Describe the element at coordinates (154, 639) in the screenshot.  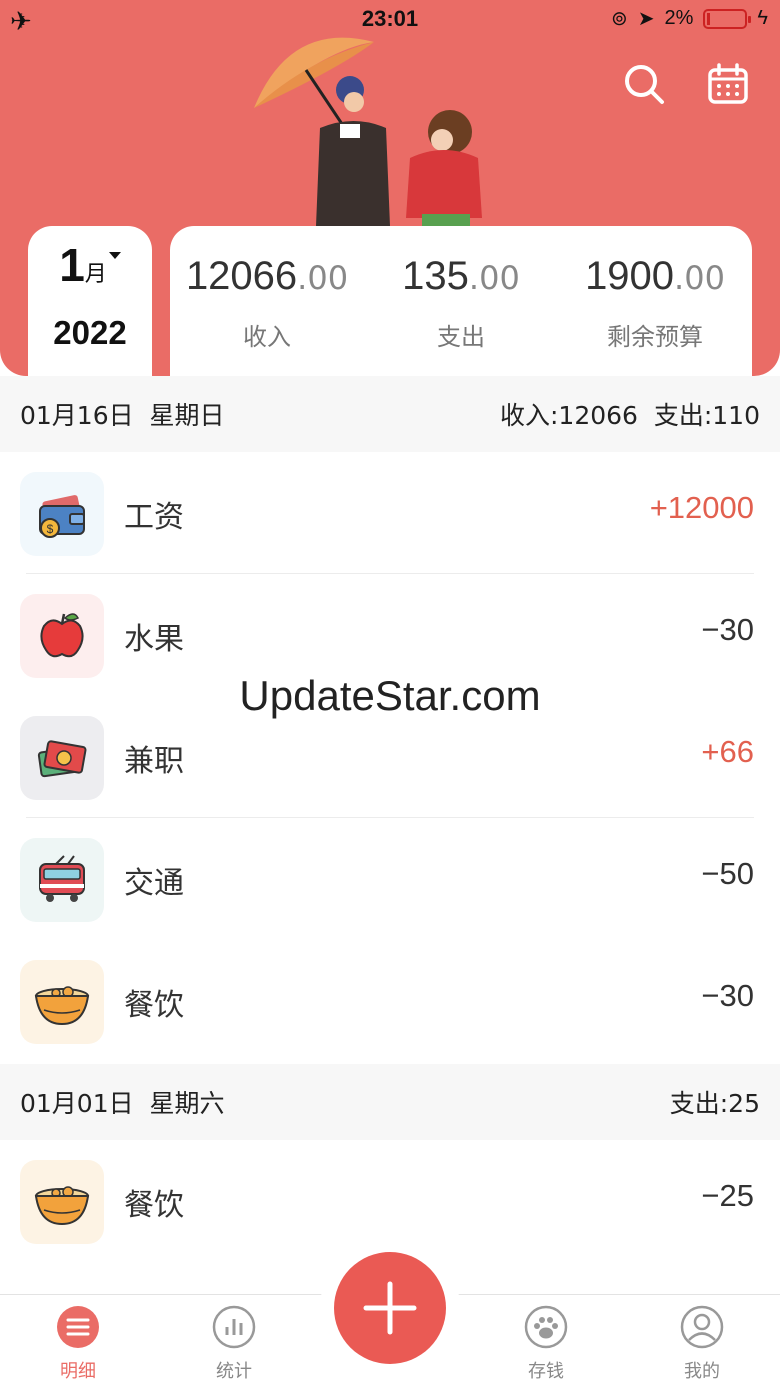
I see `category-label: 水果` at that location.